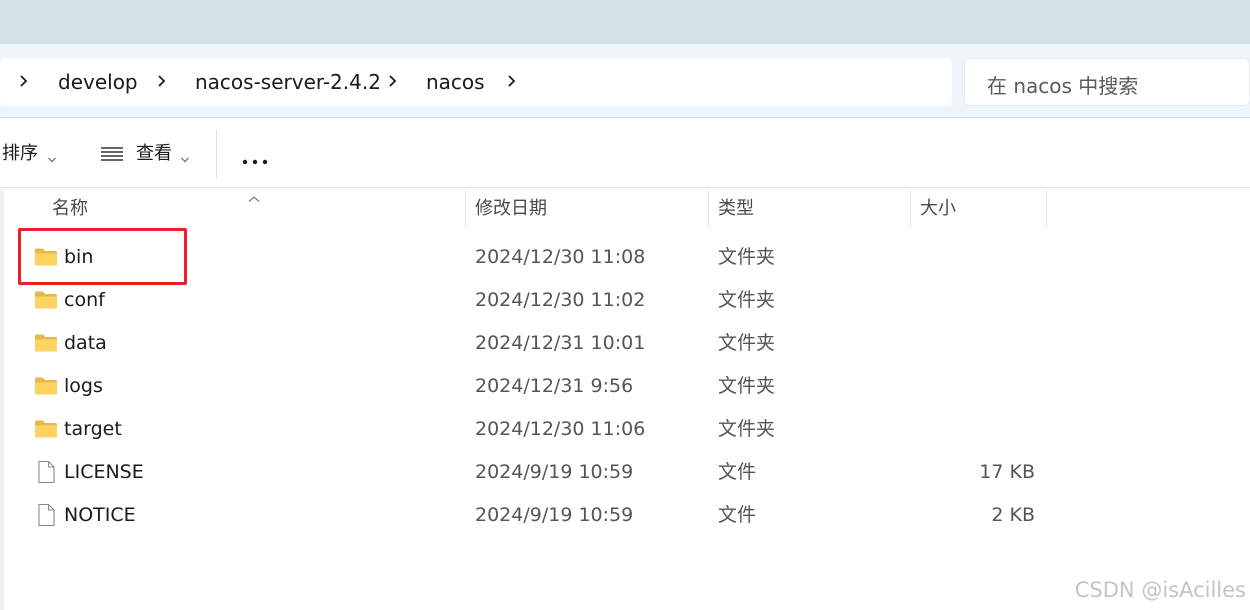 This screenshot has width=1250, height=610. What do you see at coordinates (1007, 472) in the screenshot?
I see `file-size: 17 KB` at bounding box center [1007, 472].